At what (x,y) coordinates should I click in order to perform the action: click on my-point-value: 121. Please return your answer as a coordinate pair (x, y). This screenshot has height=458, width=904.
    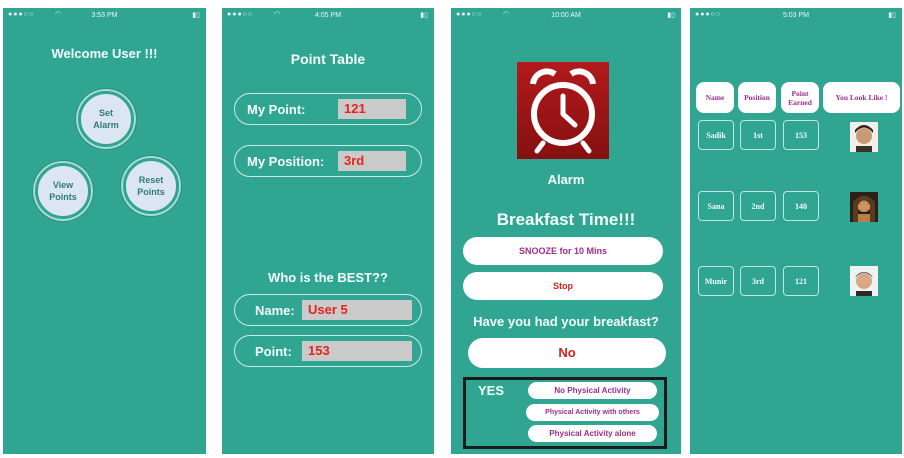
    Looking at the image, I should click on (372, 109).